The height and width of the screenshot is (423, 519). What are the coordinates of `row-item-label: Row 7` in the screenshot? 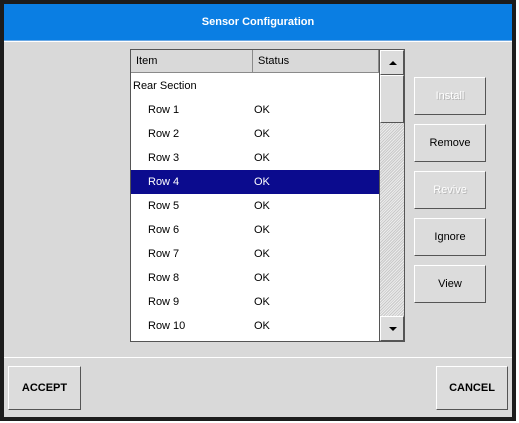 It's located at (164, 254).